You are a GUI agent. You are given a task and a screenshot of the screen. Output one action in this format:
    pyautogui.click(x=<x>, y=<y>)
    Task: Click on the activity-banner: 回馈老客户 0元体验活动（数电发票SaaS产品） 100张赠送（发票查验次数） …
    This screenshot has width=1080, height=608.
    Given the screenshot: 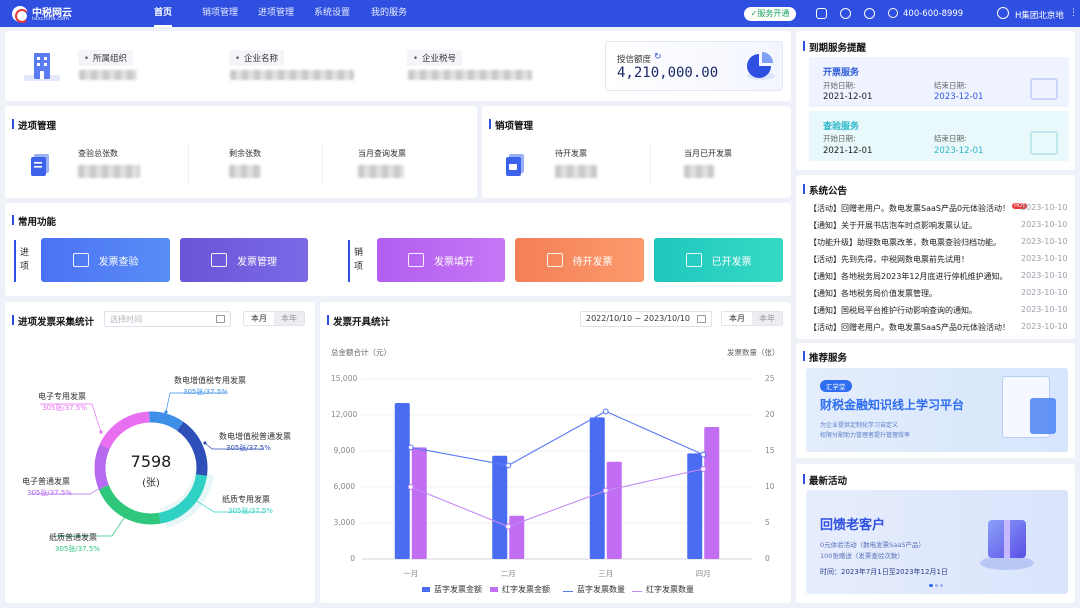 What is the action you would take?
    pyautogui.click(x=937, y=542)
    